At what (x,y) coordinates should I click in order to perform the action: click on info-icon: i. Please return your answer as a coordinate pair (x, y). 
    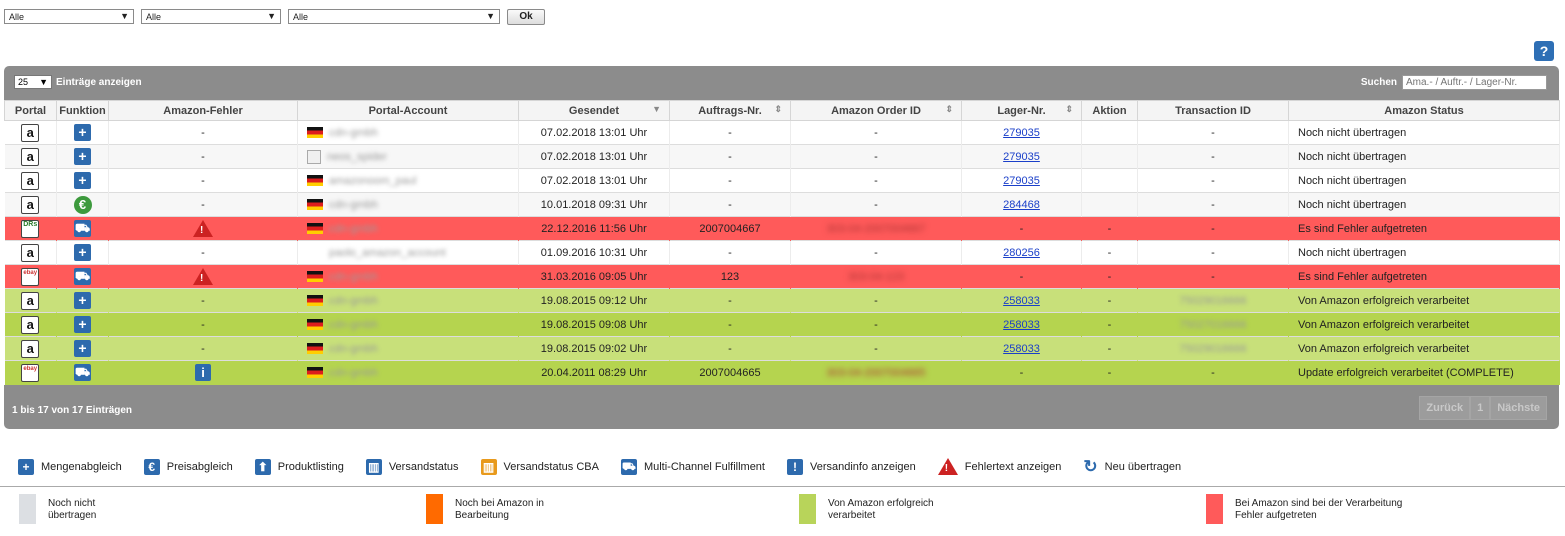
    Looking at the image, I should click on (203, 373).